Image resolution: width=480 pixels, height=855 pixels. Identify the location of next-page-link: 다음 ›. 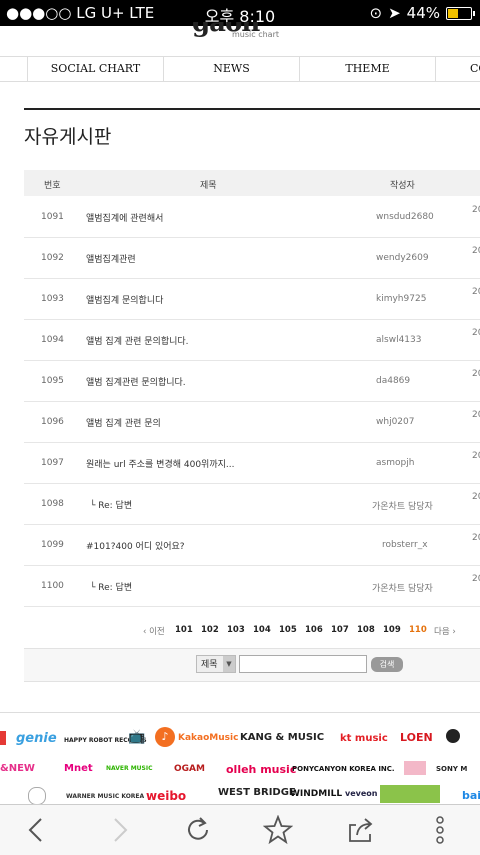
(445, 631).